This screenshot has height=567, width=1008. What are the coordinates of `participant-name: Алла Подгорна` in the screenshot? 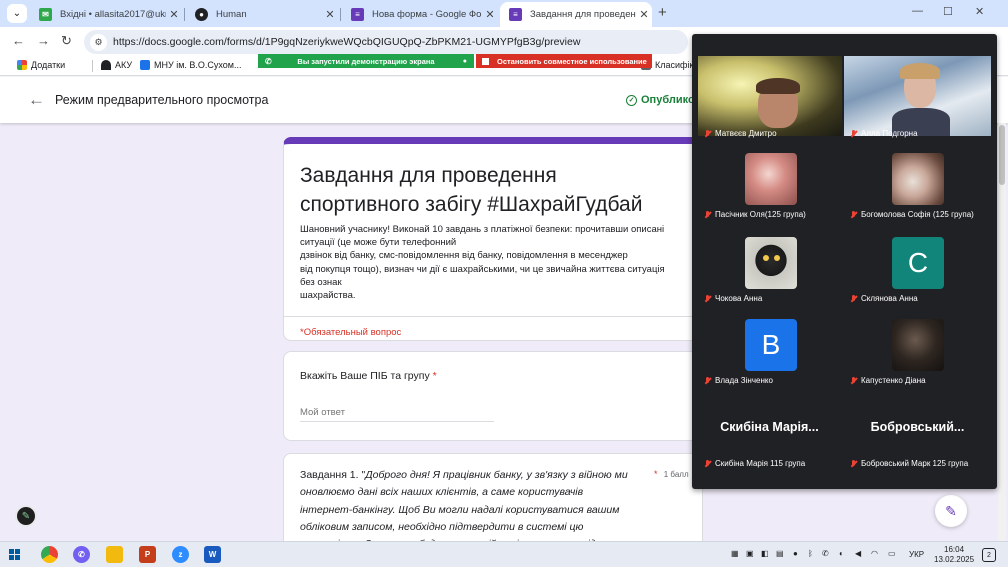 It's located at (884, 133).